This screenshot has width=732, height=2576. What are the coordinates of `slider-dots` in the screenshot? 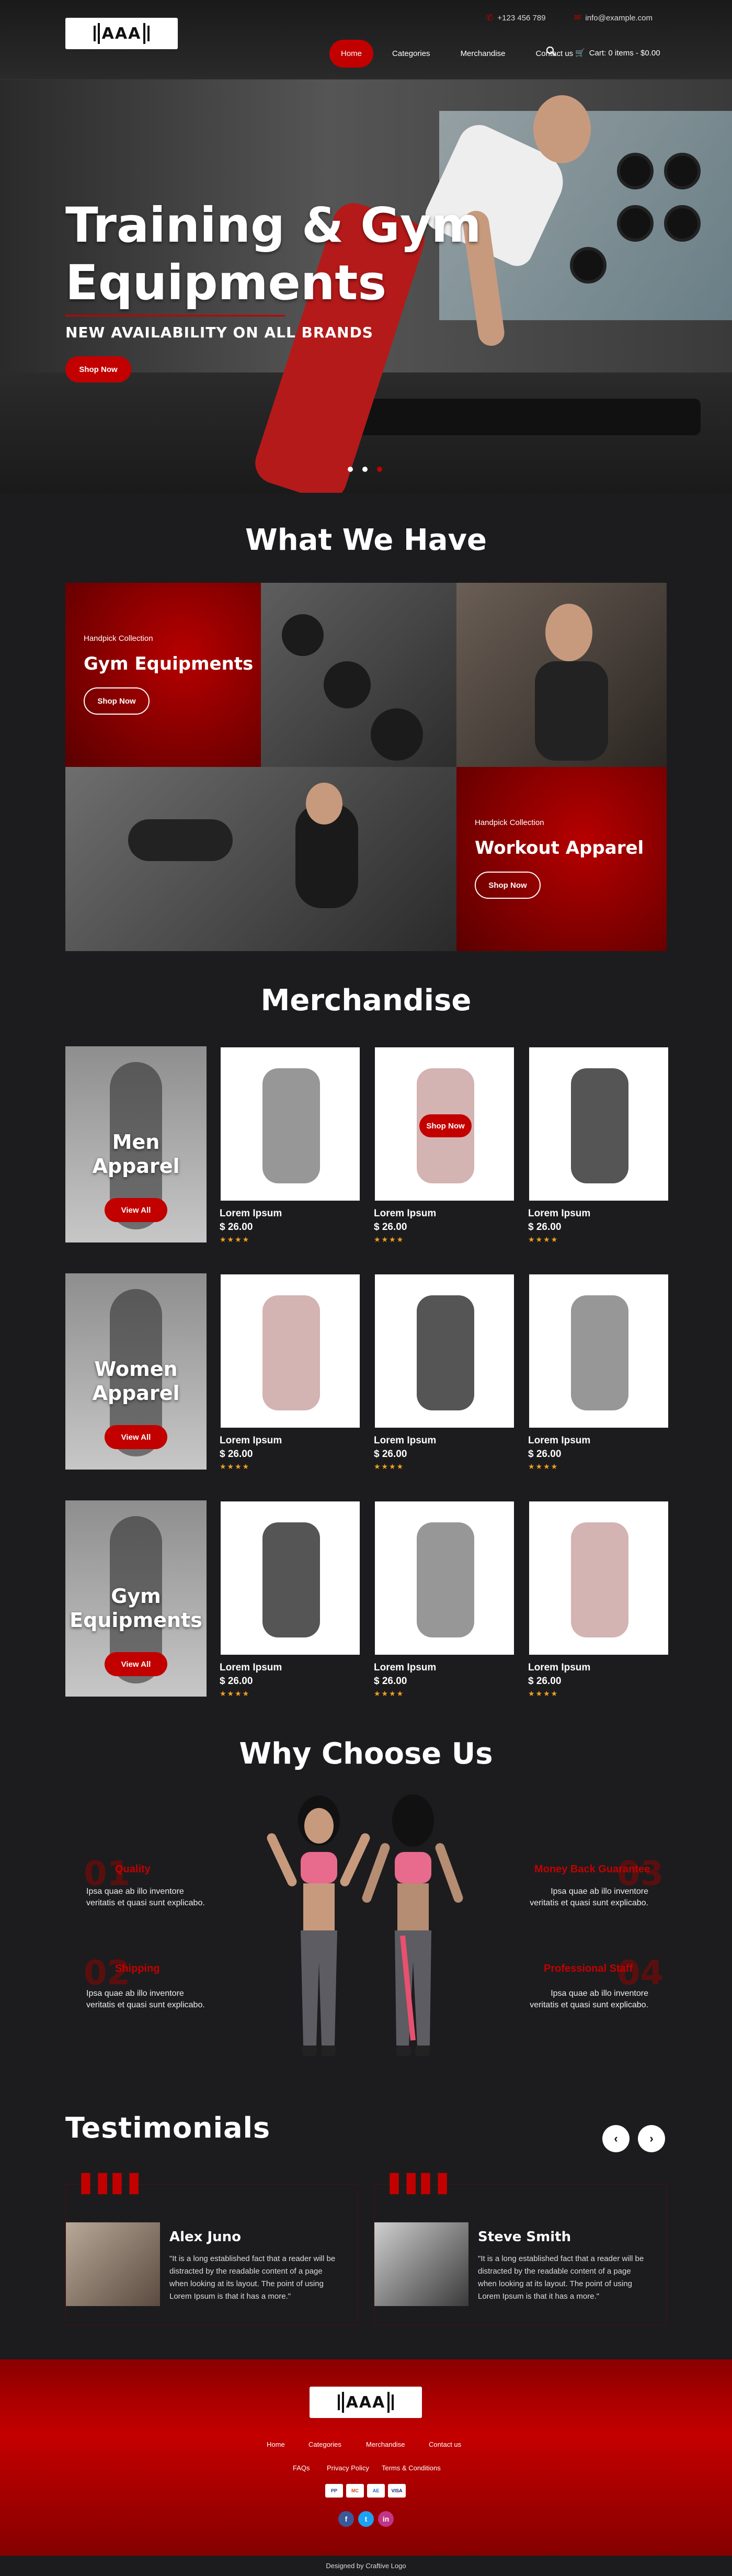 It's located at (365, 470).